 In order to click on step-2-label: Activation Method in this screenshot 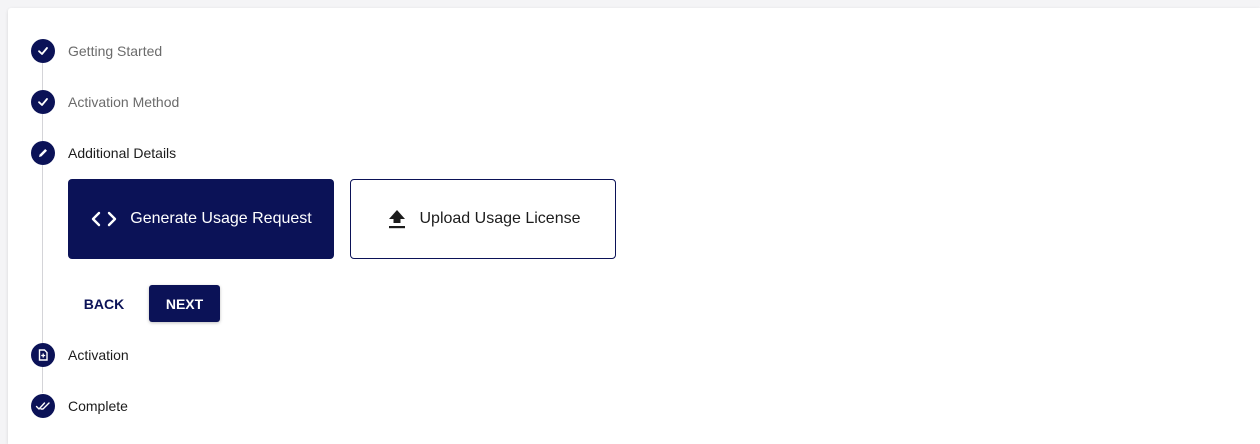, I will do `click(124, 102)`.